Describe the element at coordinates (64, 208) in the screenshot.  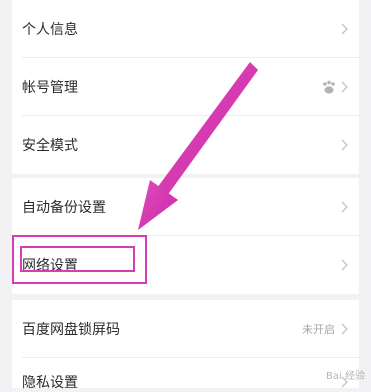
I see `settings-item-label: 自动备份设置` at that location.